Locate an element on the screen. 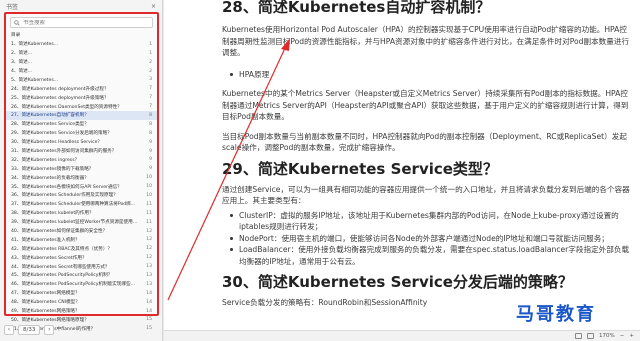  bullet-hpa-principle: HPA原理 is located at coordinates (426, 75).